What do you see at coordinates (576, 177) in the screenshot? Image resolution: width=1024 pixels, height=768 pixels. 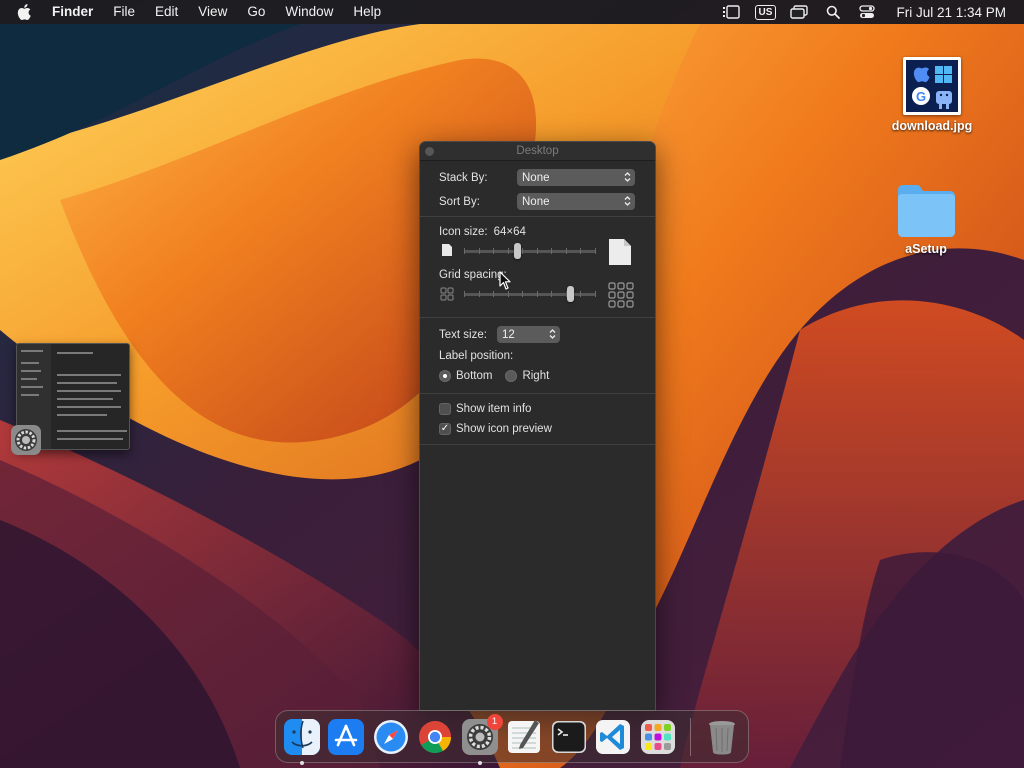 I see `stack-by-popup: None` at bounding box center [576, 177].